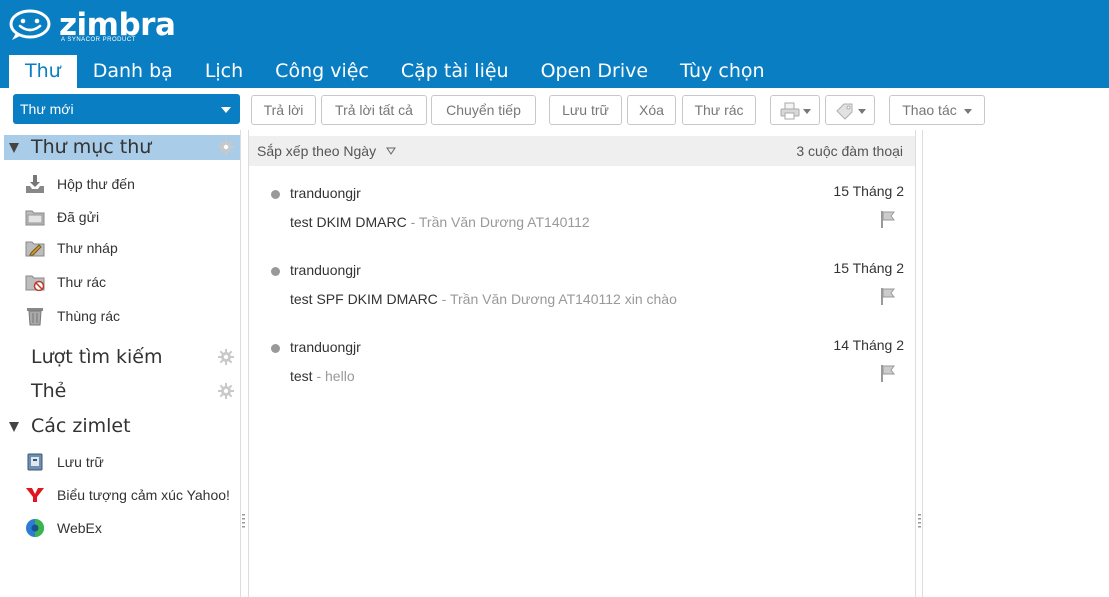  I want to click on actions-label: Thao tác, so click(929, 110).